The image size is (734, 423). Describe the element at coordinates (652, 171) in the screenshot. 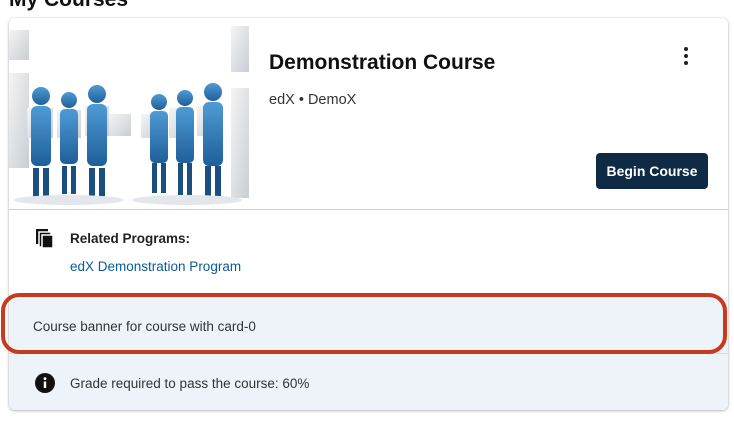

I see `begin-course-button: Begin Course` at that location.